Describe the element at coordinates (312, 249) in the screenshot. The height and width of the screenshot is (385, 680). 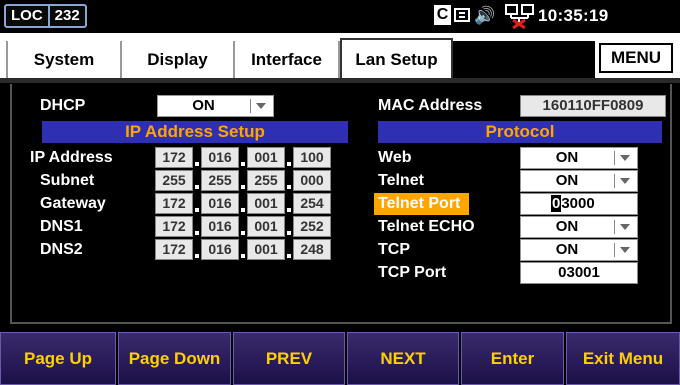
I see `dns2-octet-4: 248` at that location.